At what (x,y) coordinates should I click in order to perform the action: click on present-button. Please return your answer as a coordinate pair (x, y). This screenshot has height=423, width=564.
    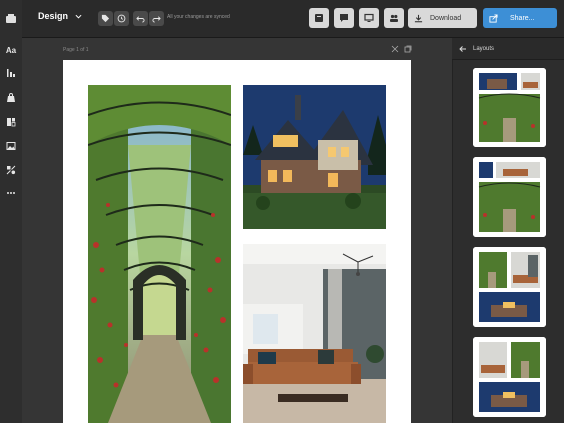
    Looking at the image, I should click on (369, 18).